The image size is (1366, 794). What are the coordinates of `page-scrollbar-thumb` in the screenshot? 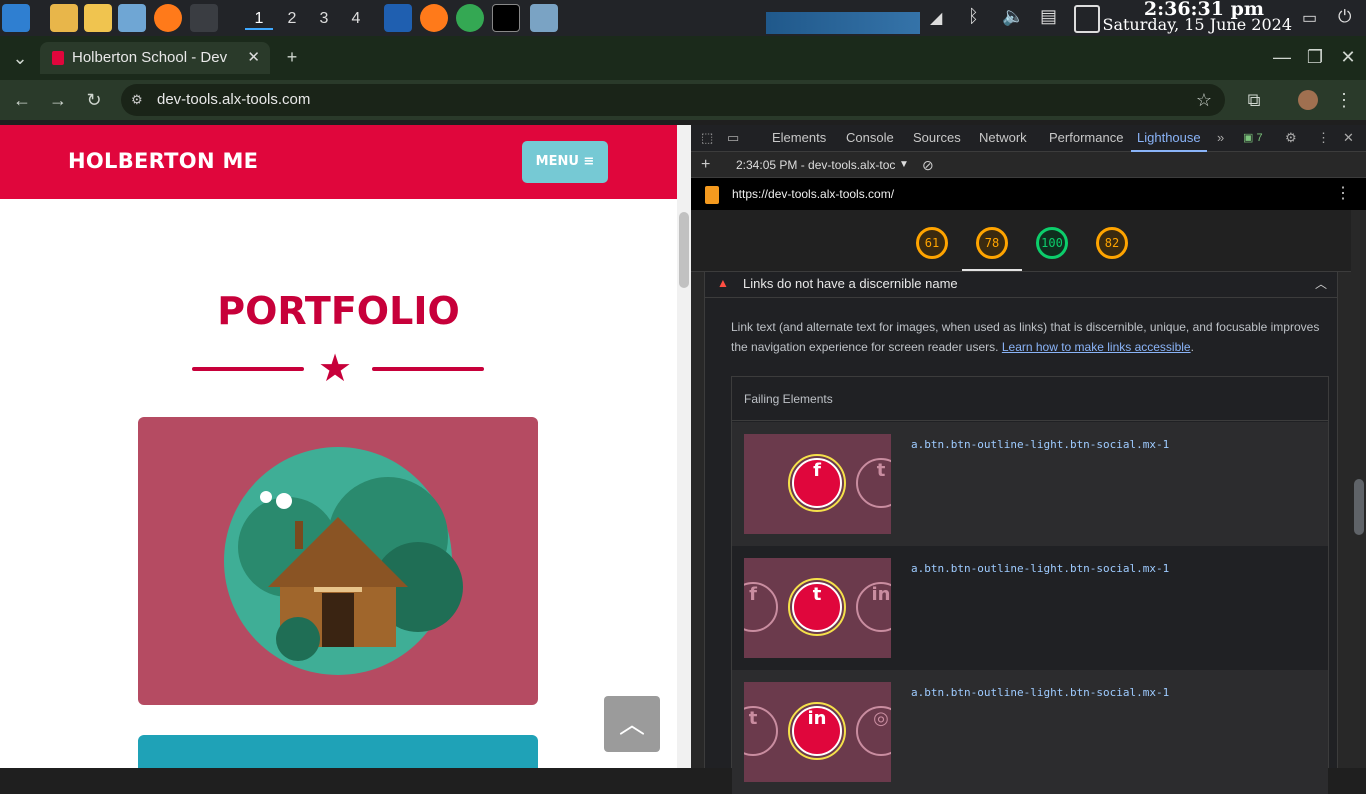 It's located at (684, 250).